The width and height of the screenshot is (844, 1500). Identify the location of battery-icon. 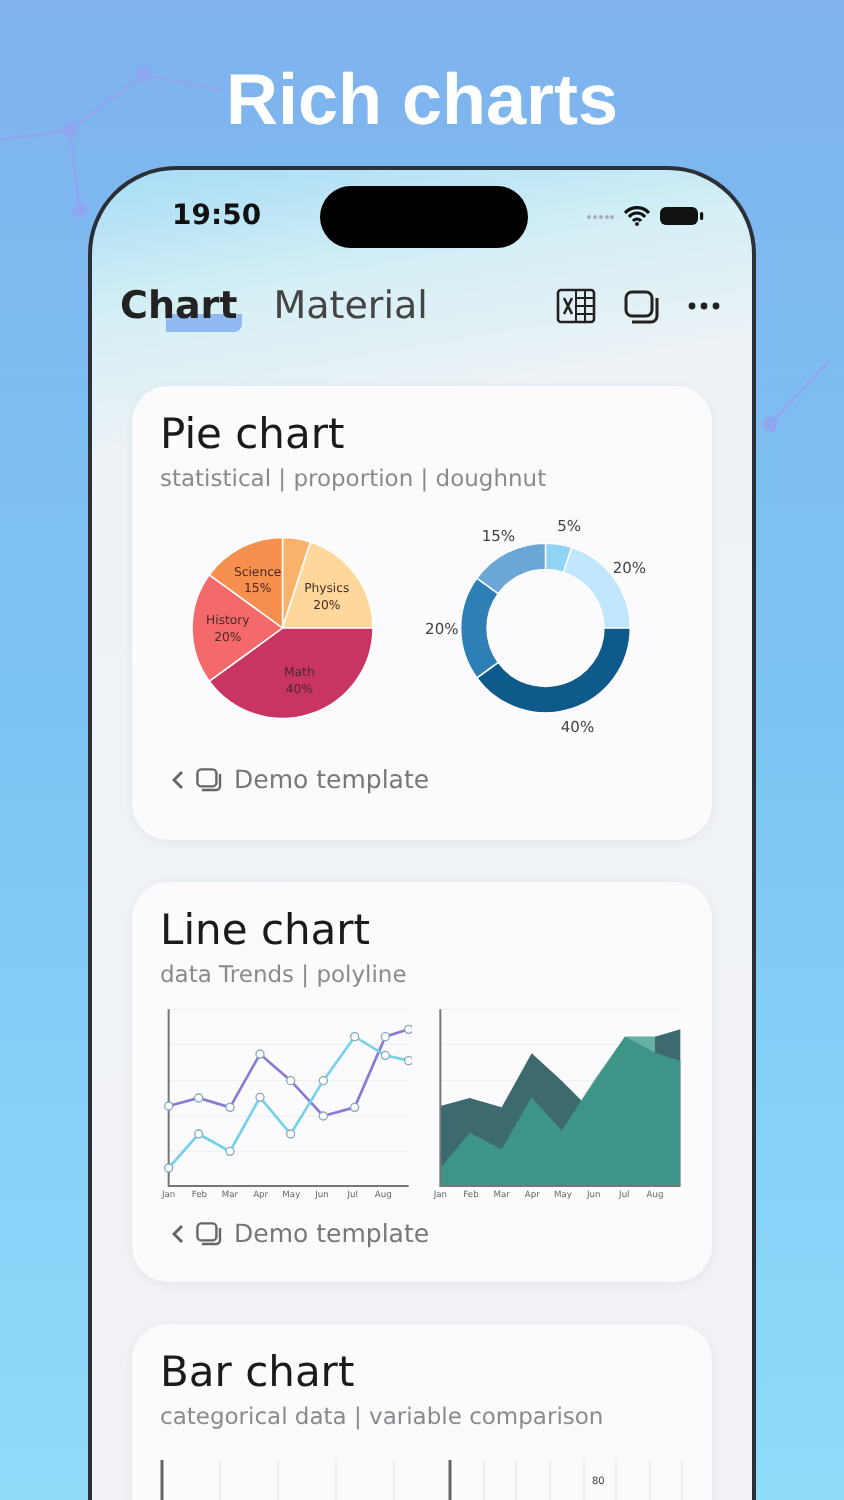
(682, 216).